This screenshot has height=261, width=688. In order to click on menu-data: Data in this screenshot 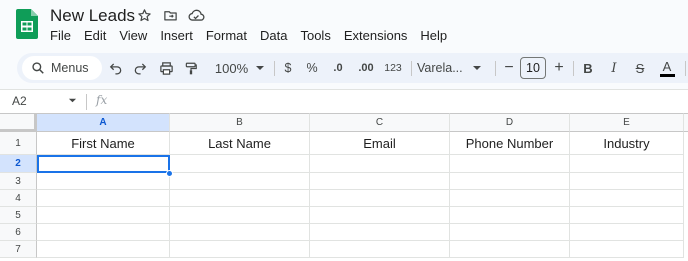, I will do `click(273, 35)`.